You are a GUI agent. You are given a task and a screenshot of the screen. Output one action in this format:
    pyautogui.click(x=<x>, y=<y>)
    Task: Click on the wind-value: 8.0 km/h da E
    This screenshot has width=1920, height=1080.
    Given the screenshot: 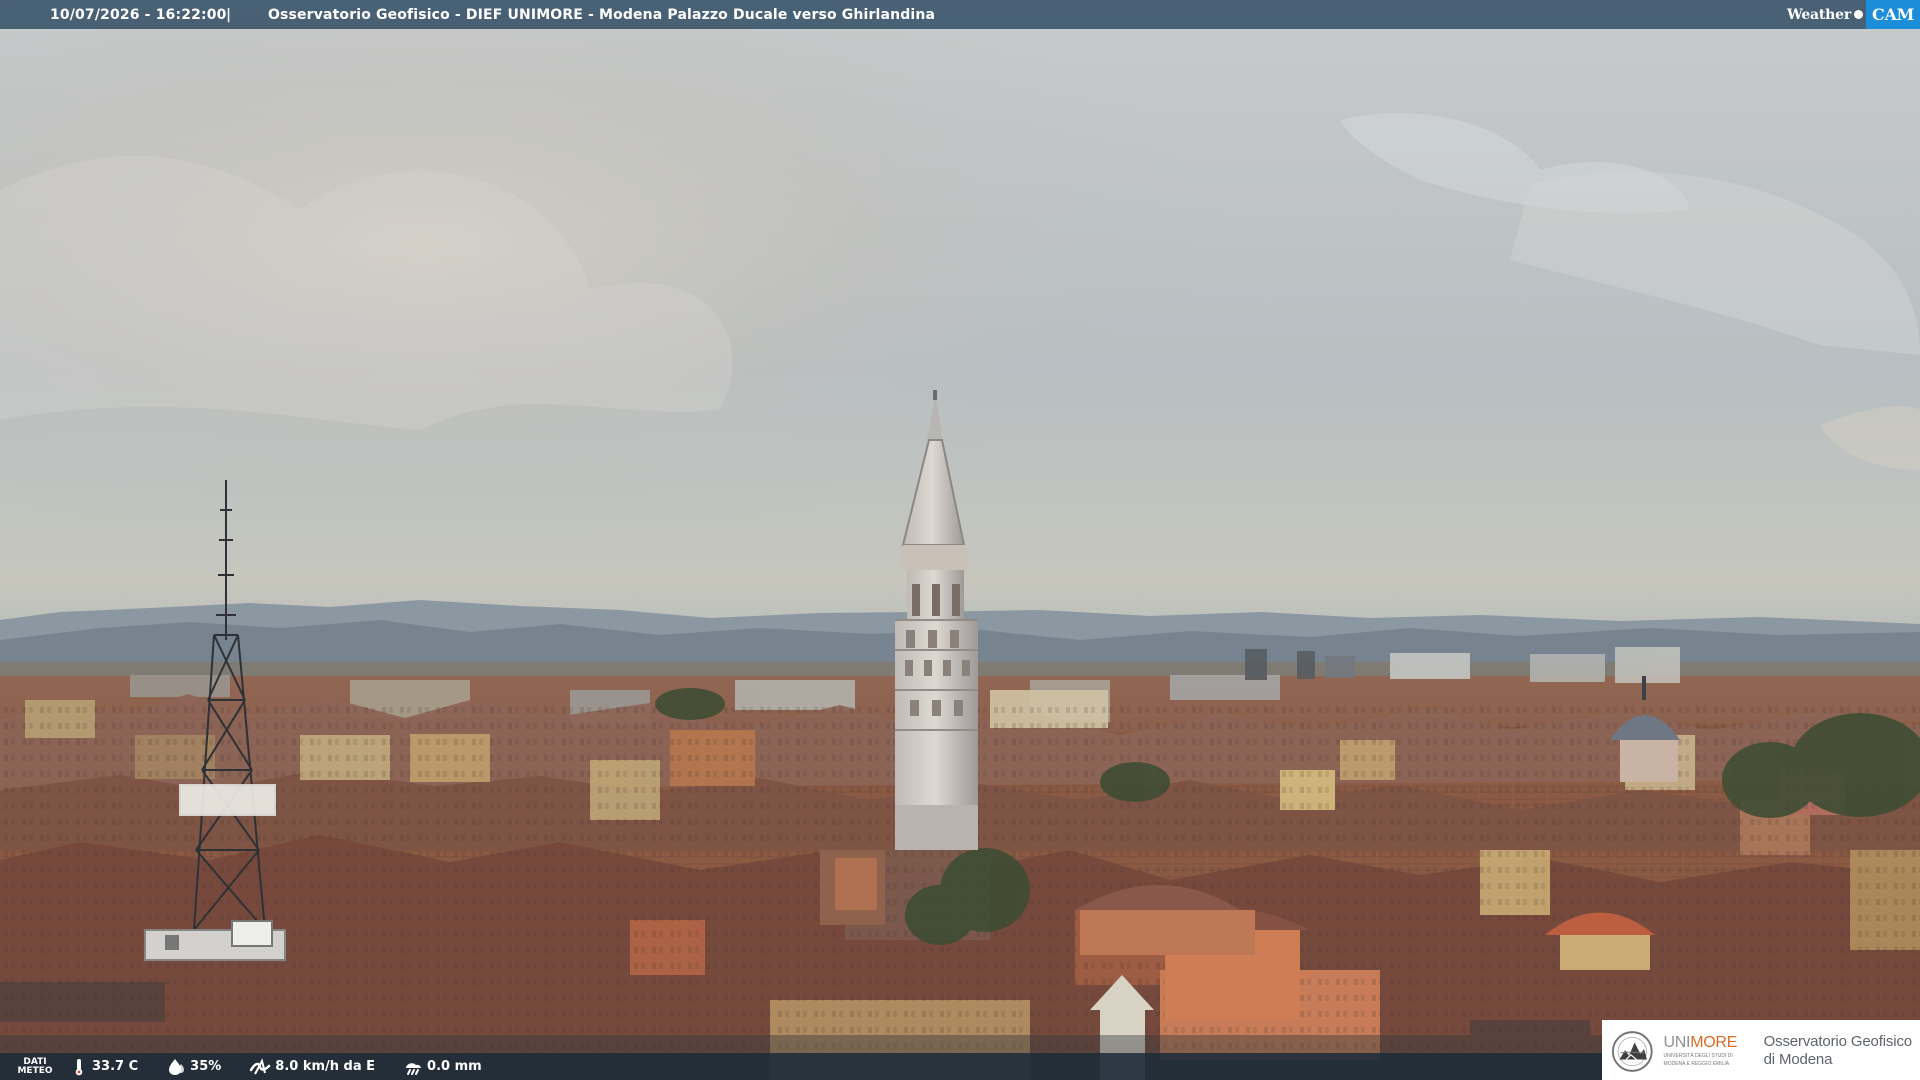 What is the action you would take?
    pyautogui.click(x=325, y=1066)
    